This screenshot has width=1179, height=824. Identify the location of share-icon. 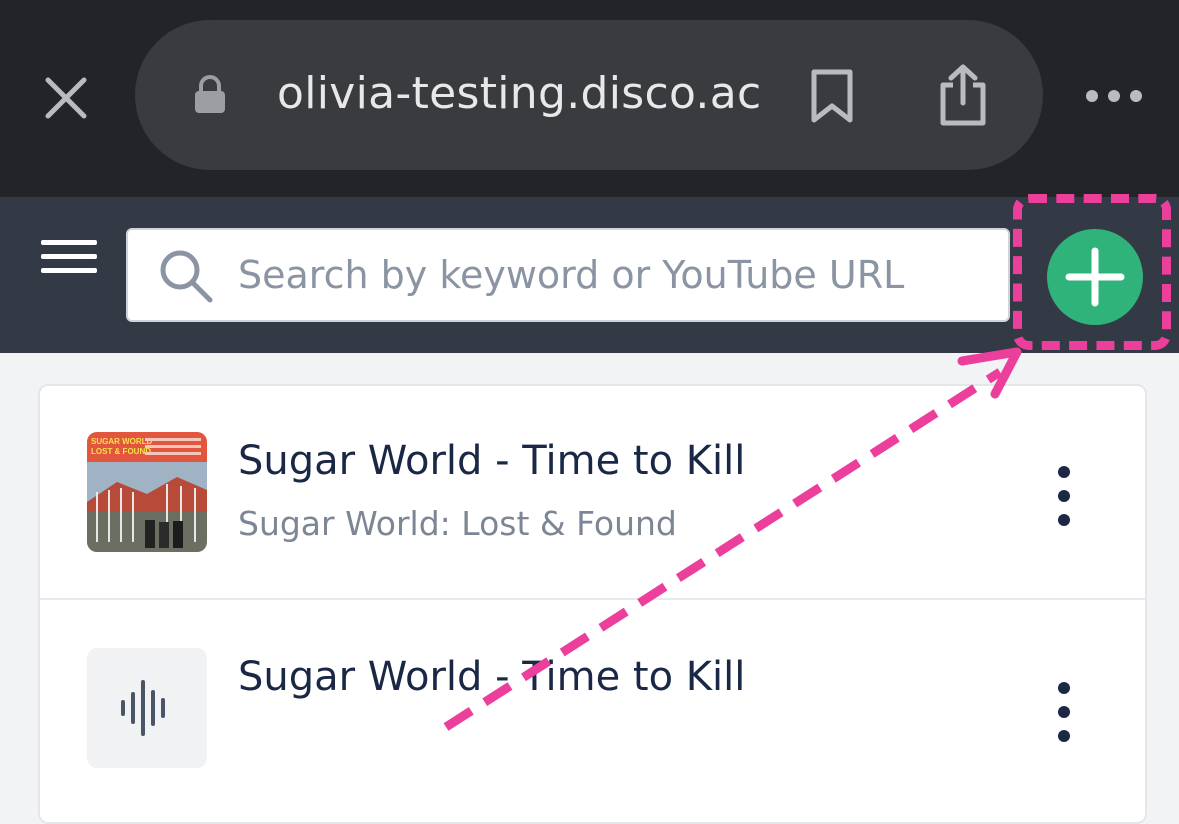
(963, 95).